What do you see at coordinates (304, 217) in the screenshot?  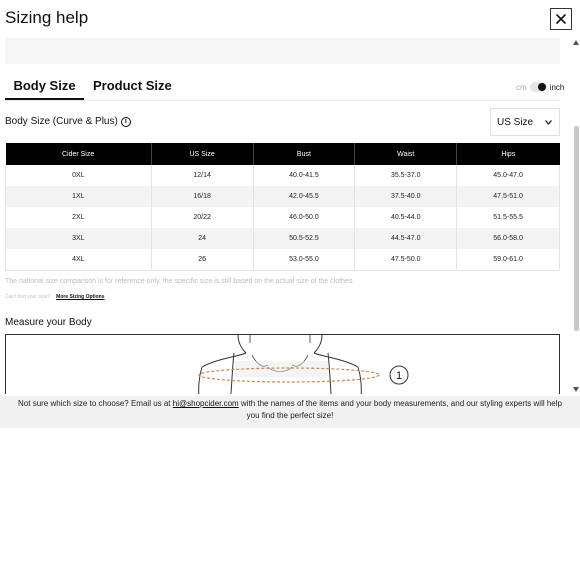 I see `table-cell: 46.0-50.0` at bounding box center [304, 217].